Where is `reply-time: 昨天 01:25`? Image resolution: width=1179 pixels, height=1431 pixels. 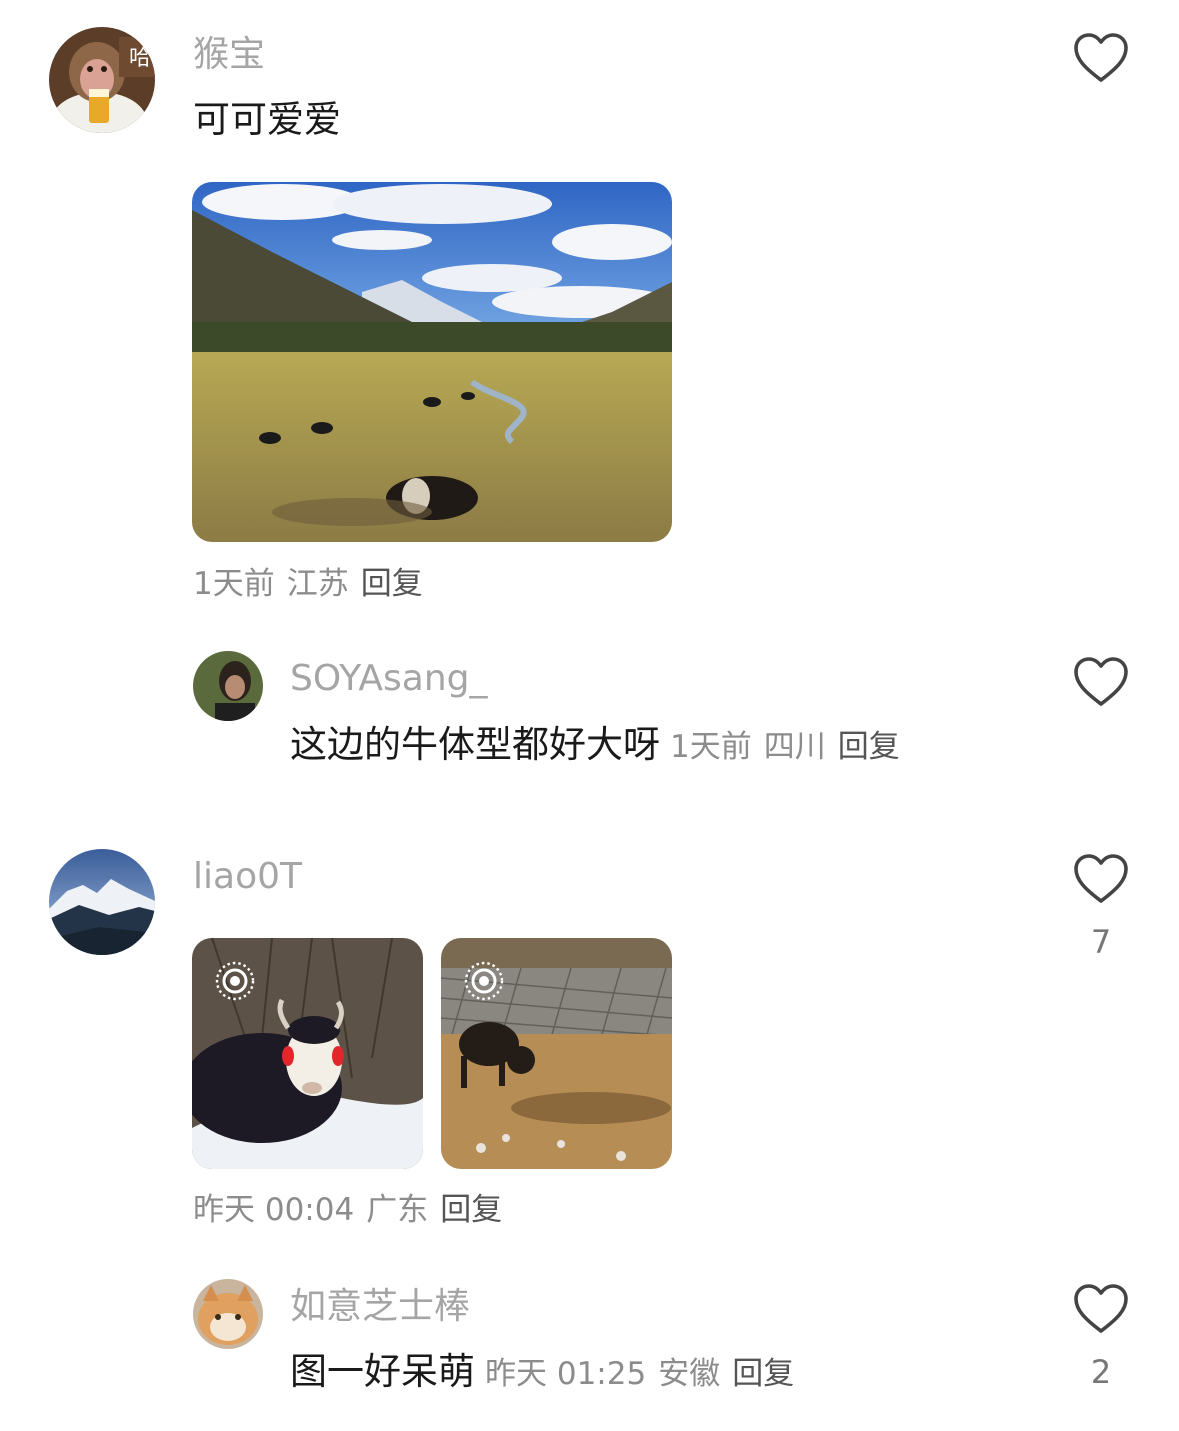 reply-time: 昨天 01:25 is located at coordinates (566, 1374).